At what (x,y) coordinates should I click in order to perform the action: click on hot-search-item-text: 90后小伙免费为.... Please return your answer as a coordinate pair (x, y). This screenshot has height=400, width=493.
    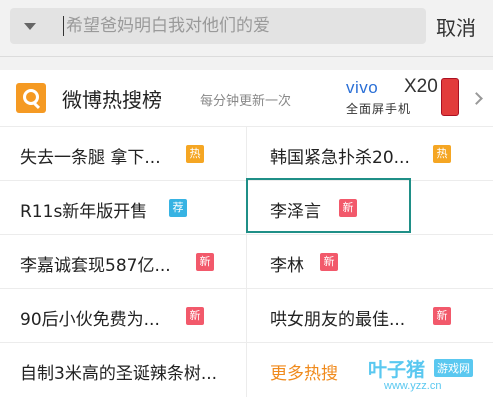
    Looking at the image, I should click on (90, 320).